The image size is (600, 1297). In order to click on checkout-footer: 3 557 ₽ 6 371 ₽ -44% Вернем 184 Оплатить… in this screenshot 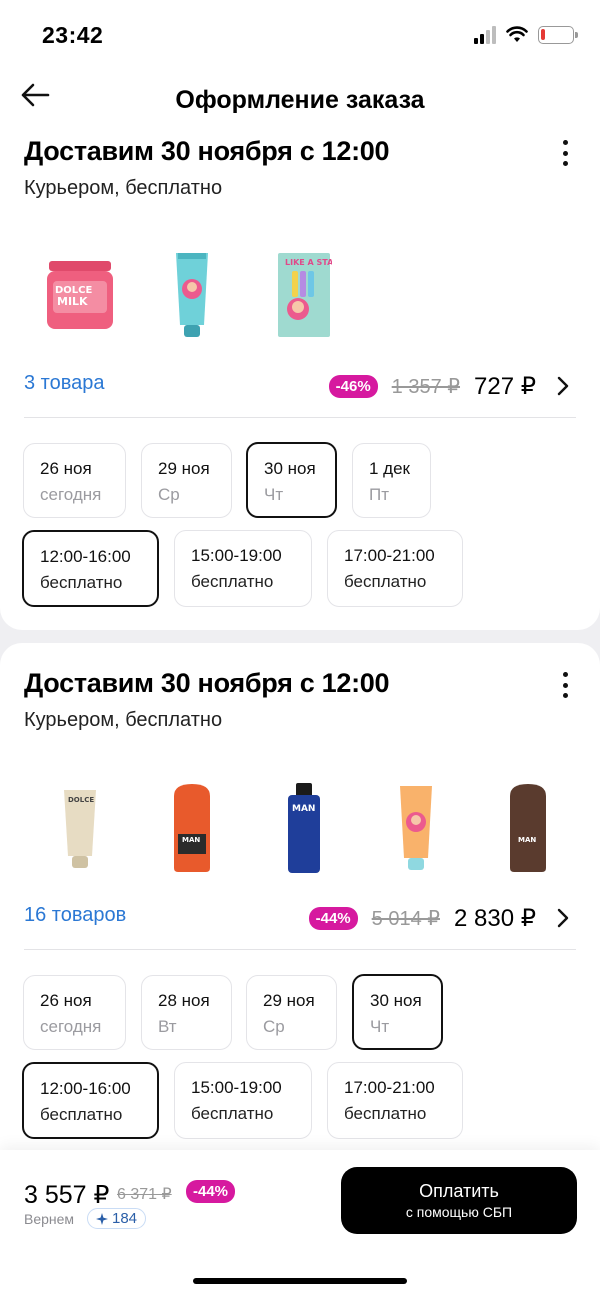, I will do `click(300, 1223)`.